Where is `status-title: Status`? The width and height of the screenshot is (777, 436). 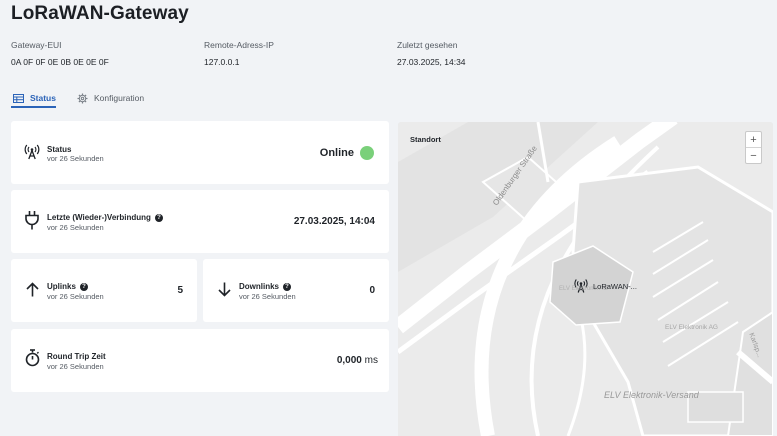 status-title: Status is located at coordinates (59, 149).